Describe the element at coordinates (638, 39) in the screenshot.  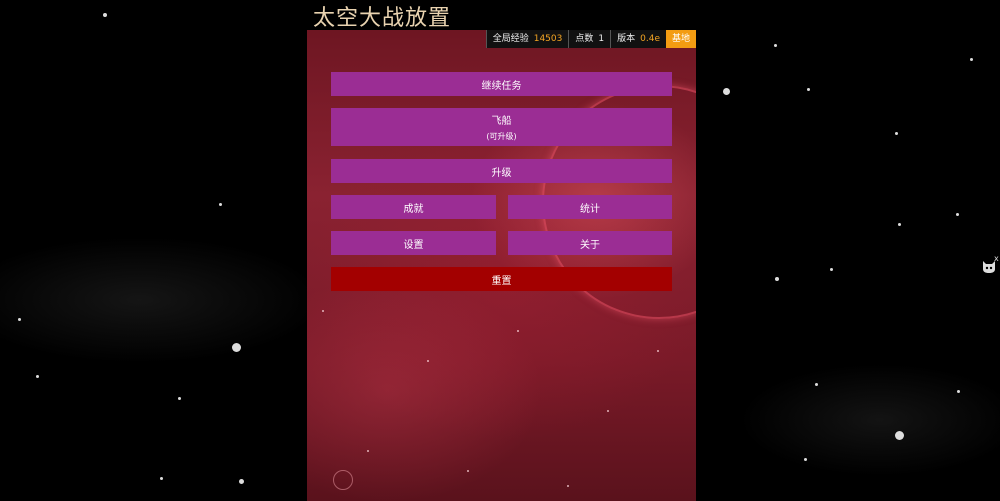
I see `version: 版本 0.4e` at that location.